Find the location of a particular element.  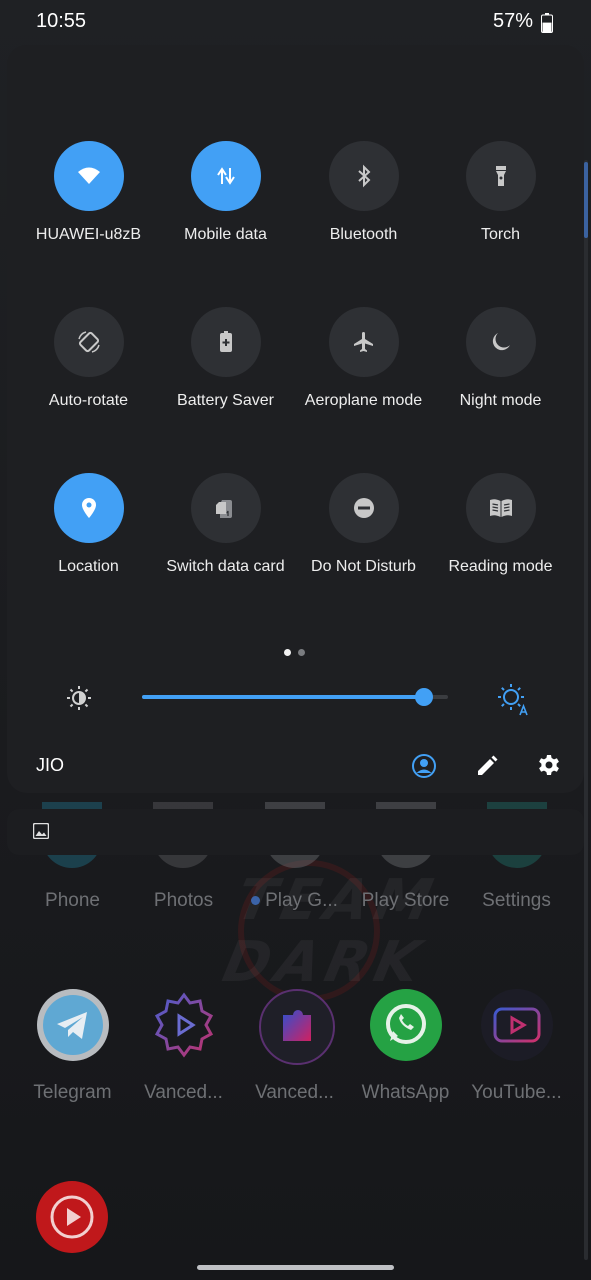

scrollbar-thumb is located at coordinates (586, 200).